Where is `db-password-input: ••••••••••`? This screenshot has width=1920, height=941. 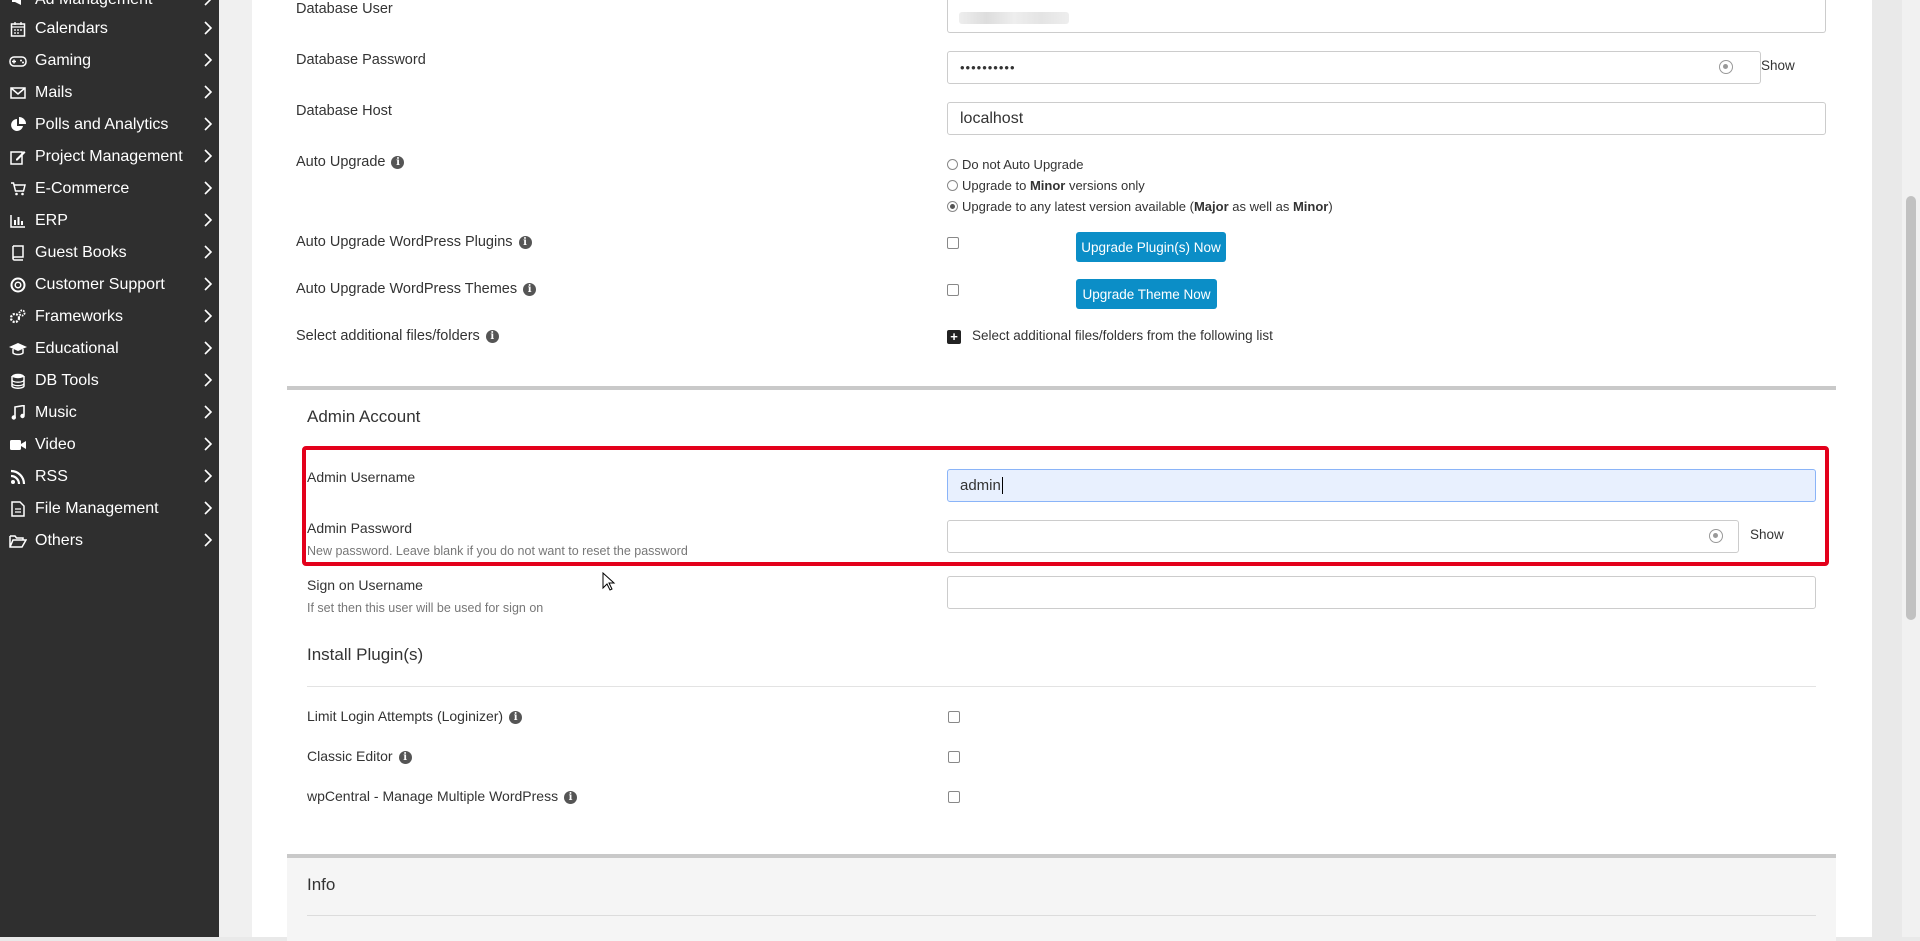
db-password-input: •••••••••• is located at coordinates (1354, 67).